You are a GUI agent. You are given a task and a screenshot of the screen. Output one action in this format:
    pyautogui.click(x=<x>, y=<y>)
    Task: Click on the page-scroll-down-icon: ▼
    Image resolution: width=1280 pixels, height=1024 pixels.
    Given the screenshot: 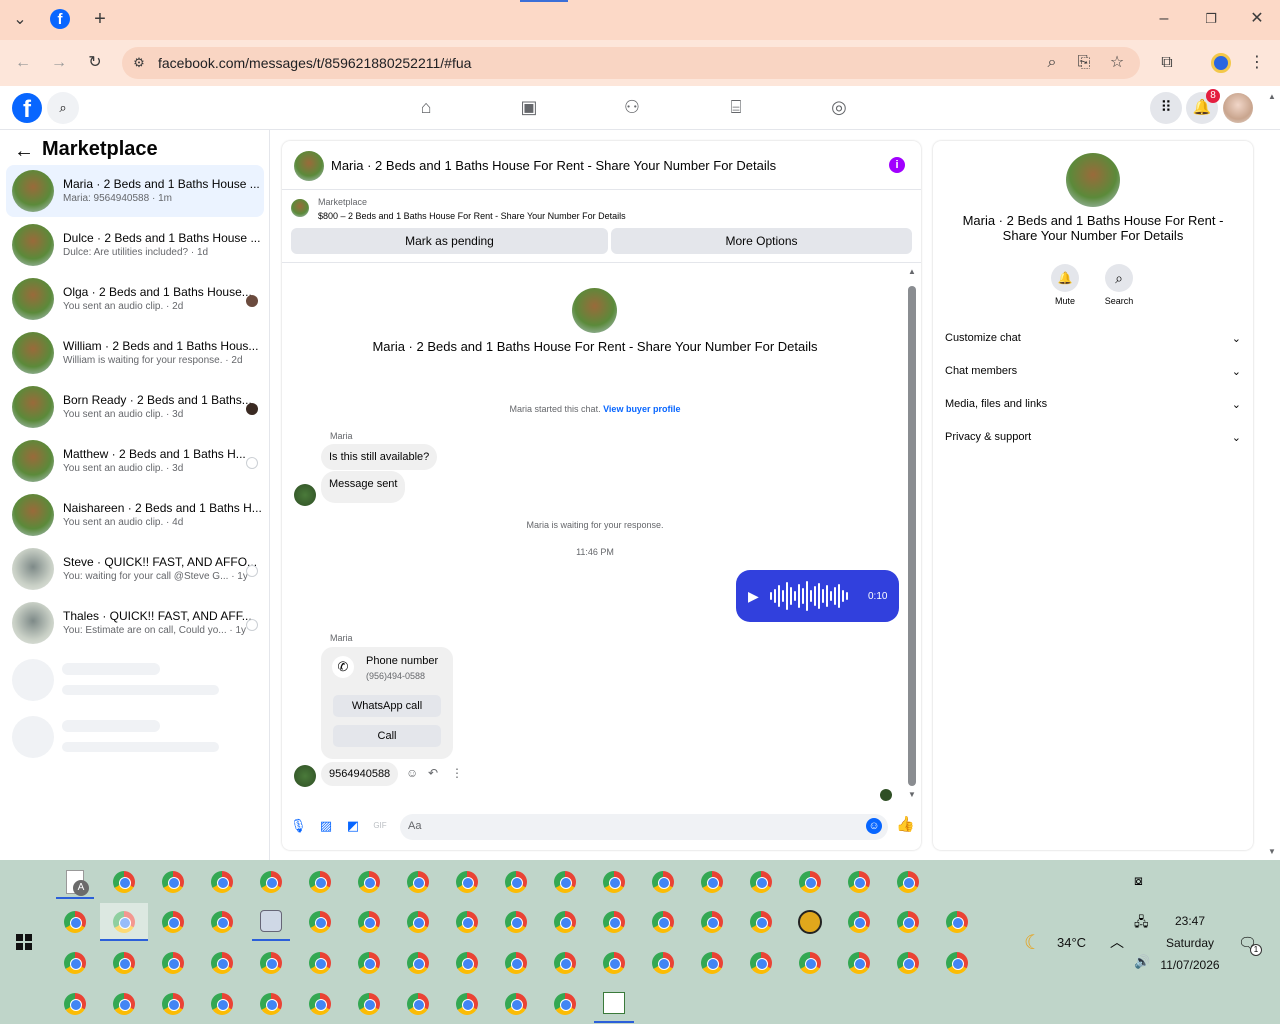 What is the action you would take?
    pyautogui.click(x=1272, y=851)
    